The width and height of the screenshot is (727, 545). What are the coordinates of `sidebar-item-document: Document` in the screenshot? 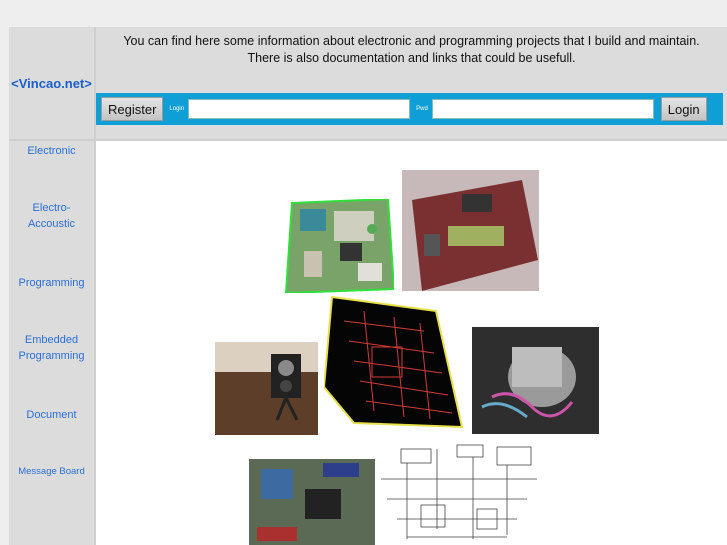 It's located at (51, 415).